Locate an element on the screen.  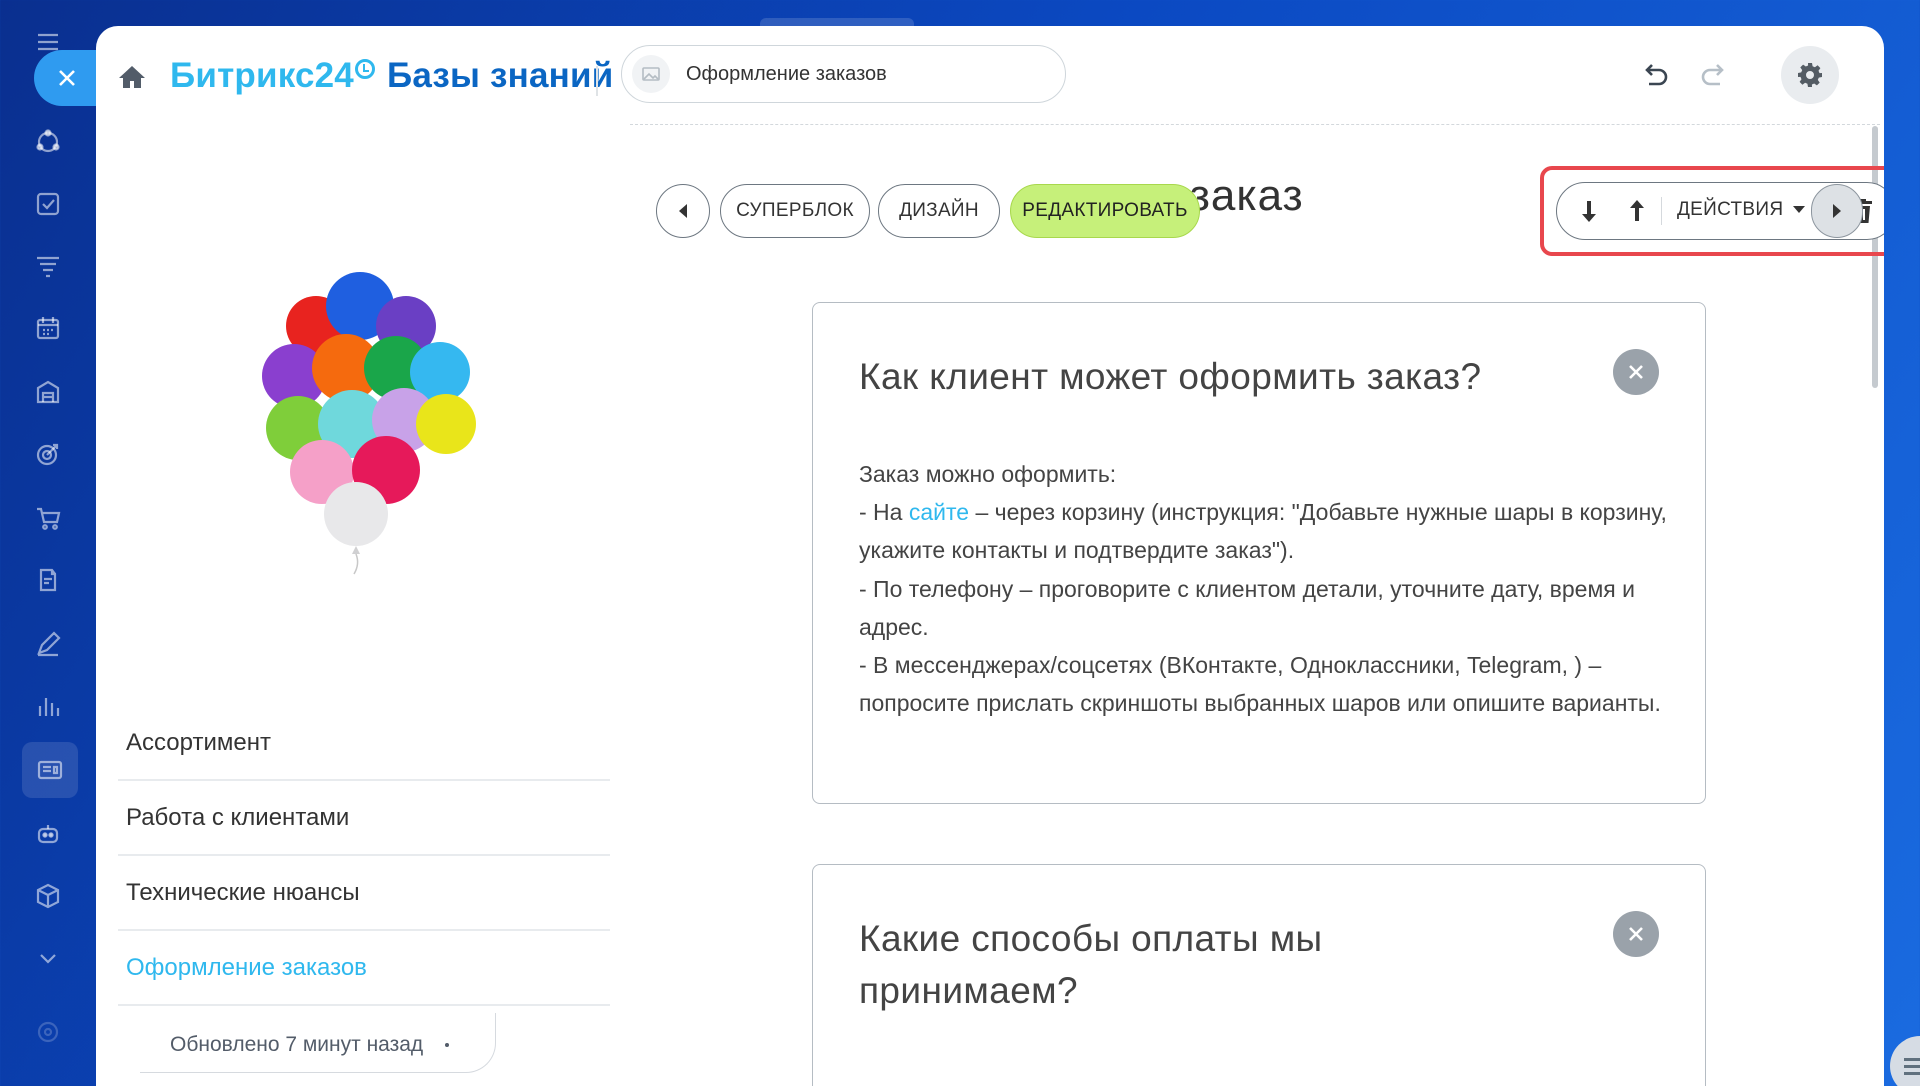
target-icon is located at coordinates (48, 454).